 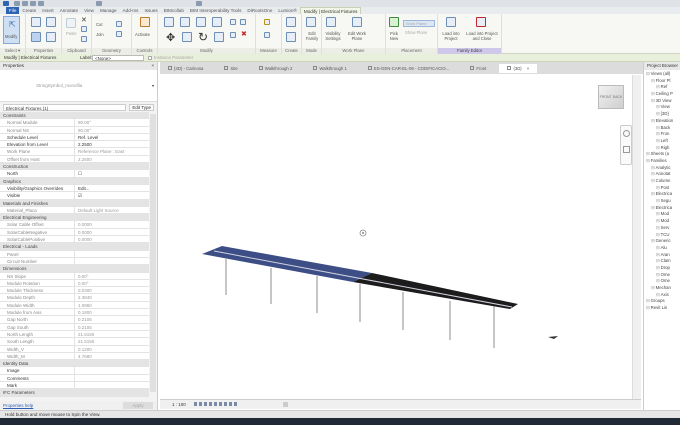 I want to click on ribbon-tab-annotate: Annotate, so click(x=69, y=10).